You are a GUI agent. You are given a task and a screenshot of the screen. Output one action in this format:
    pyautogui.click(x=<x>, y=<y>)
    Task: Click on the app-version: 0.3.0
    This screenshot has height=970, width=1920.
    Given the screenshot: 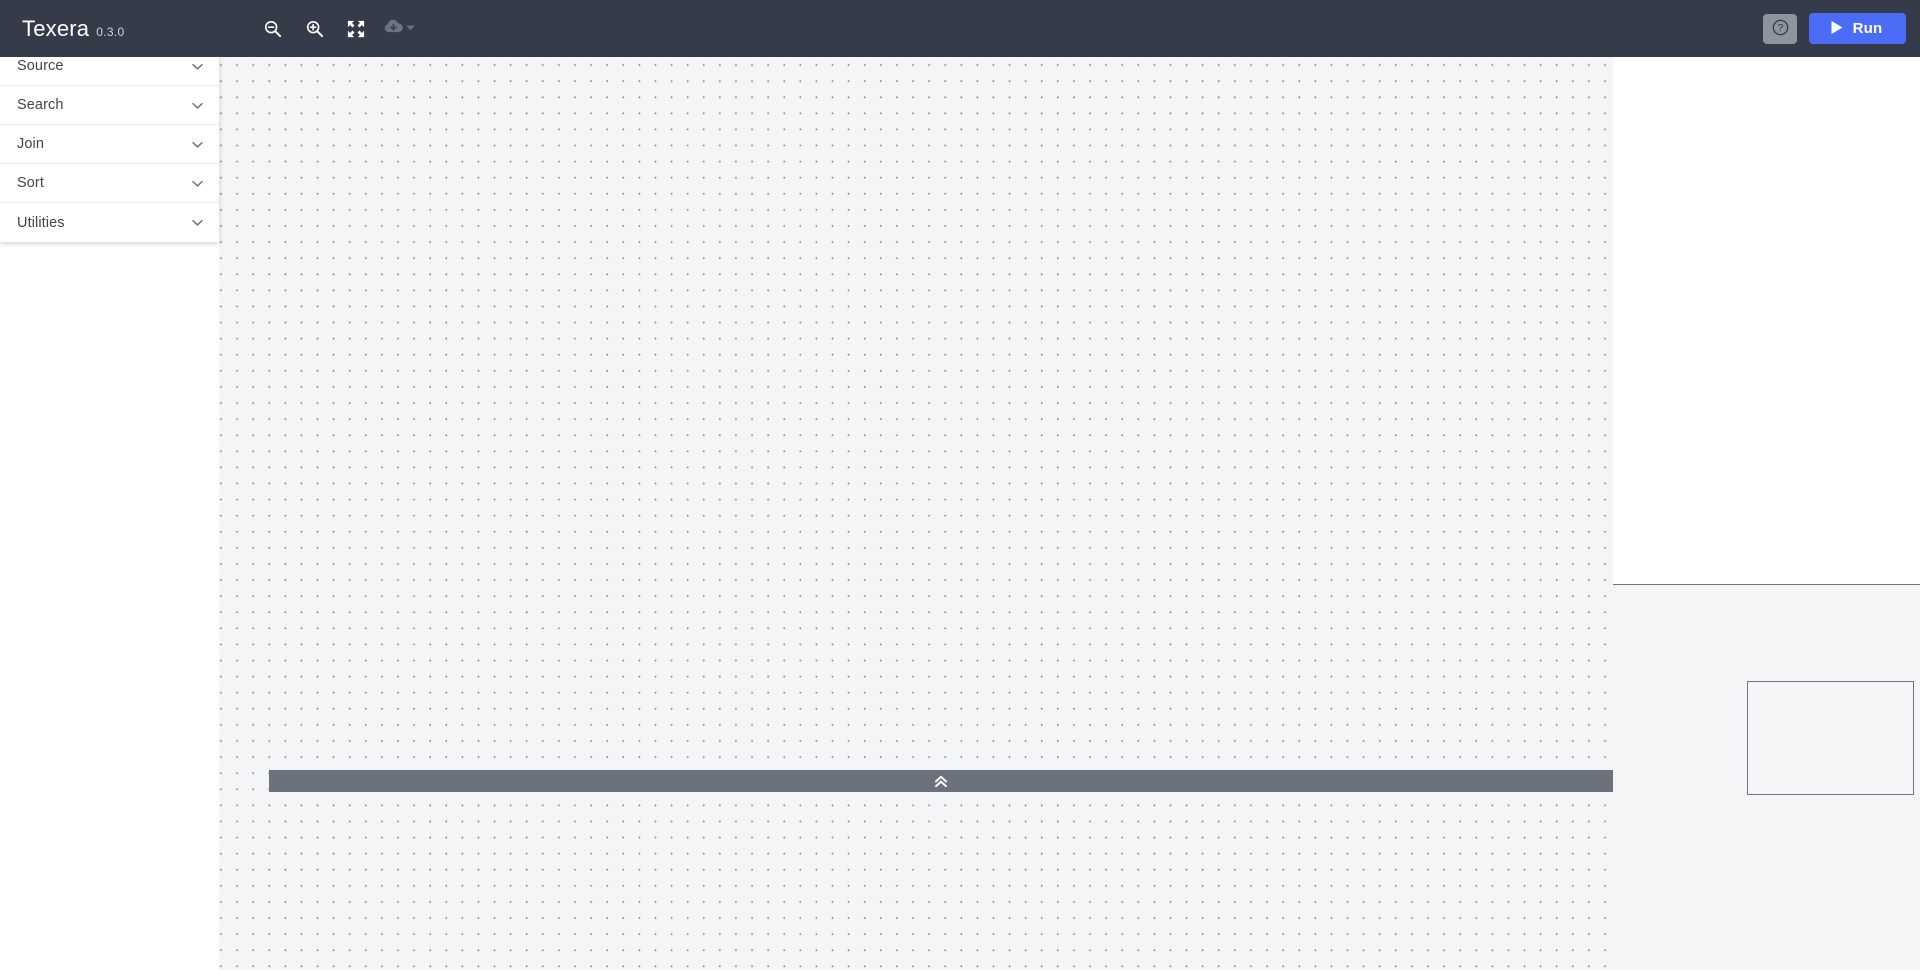 What is the action you would take?
    pyautogui.click(x=110, y=31)
    